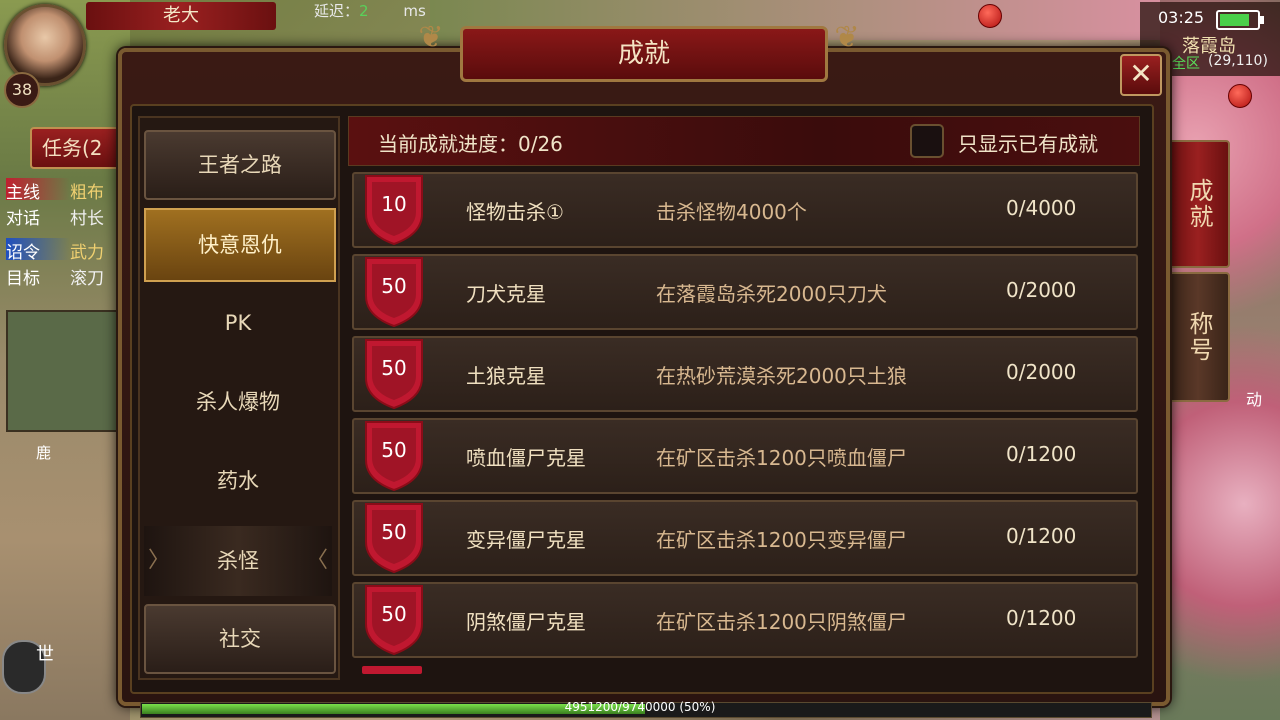 The height and width of the screenshot is (720, 1280). Describe the element at coordinates (515, 212) in the screenshot. I see `achievement-name: 怪物击杀①` at that location.